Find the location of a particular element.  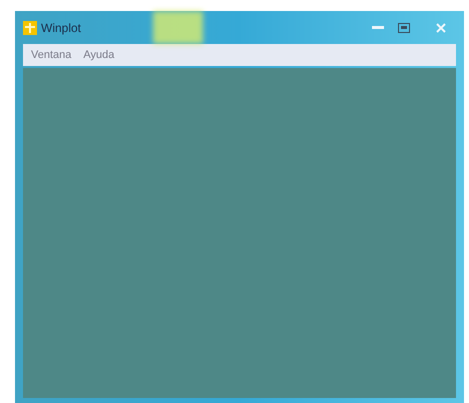

window-title: Winplot is located at coordinates (61, 28).